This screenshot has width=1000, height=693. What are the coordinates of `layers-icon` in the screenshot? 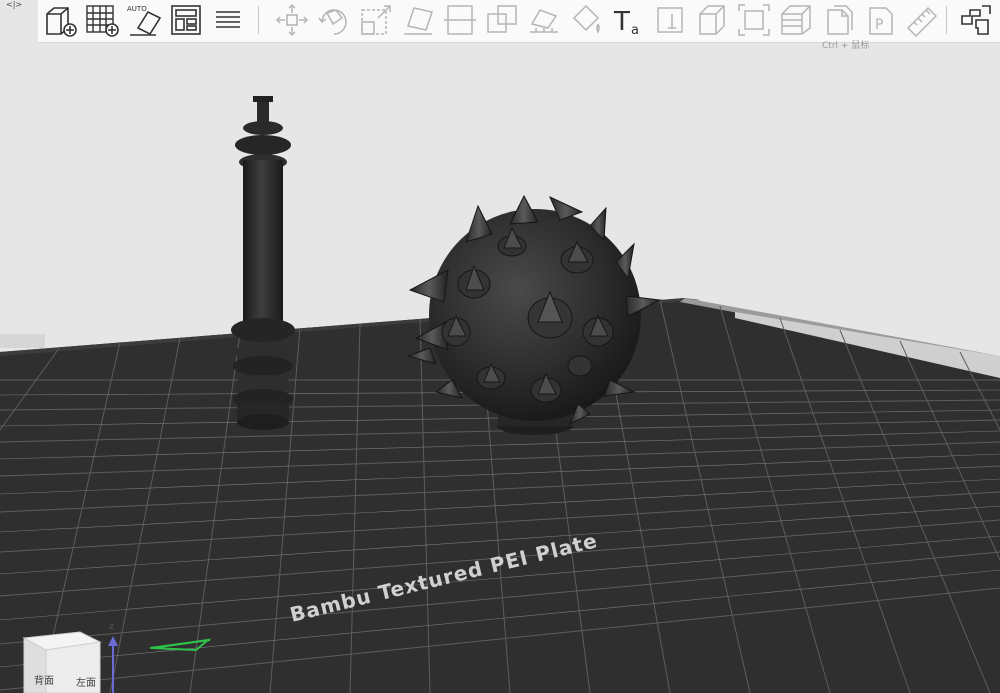 It's located at (796, 20).